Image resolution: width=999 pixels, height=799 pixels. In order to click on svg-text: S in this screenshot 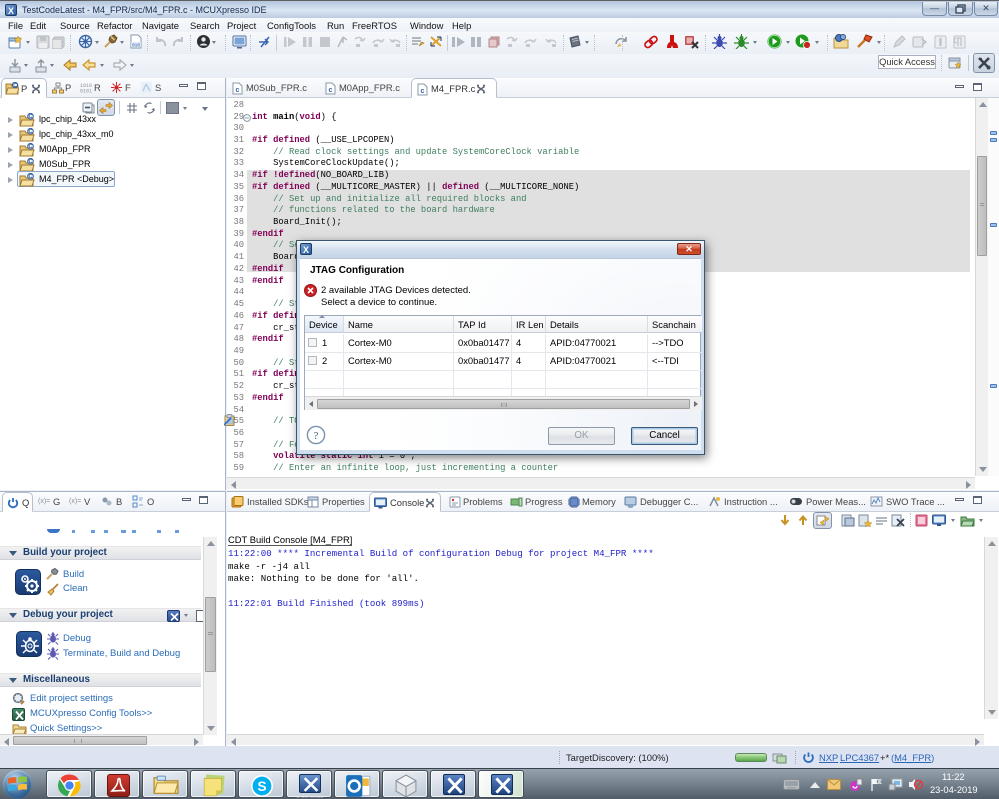, I will do `click(261, 786)`.